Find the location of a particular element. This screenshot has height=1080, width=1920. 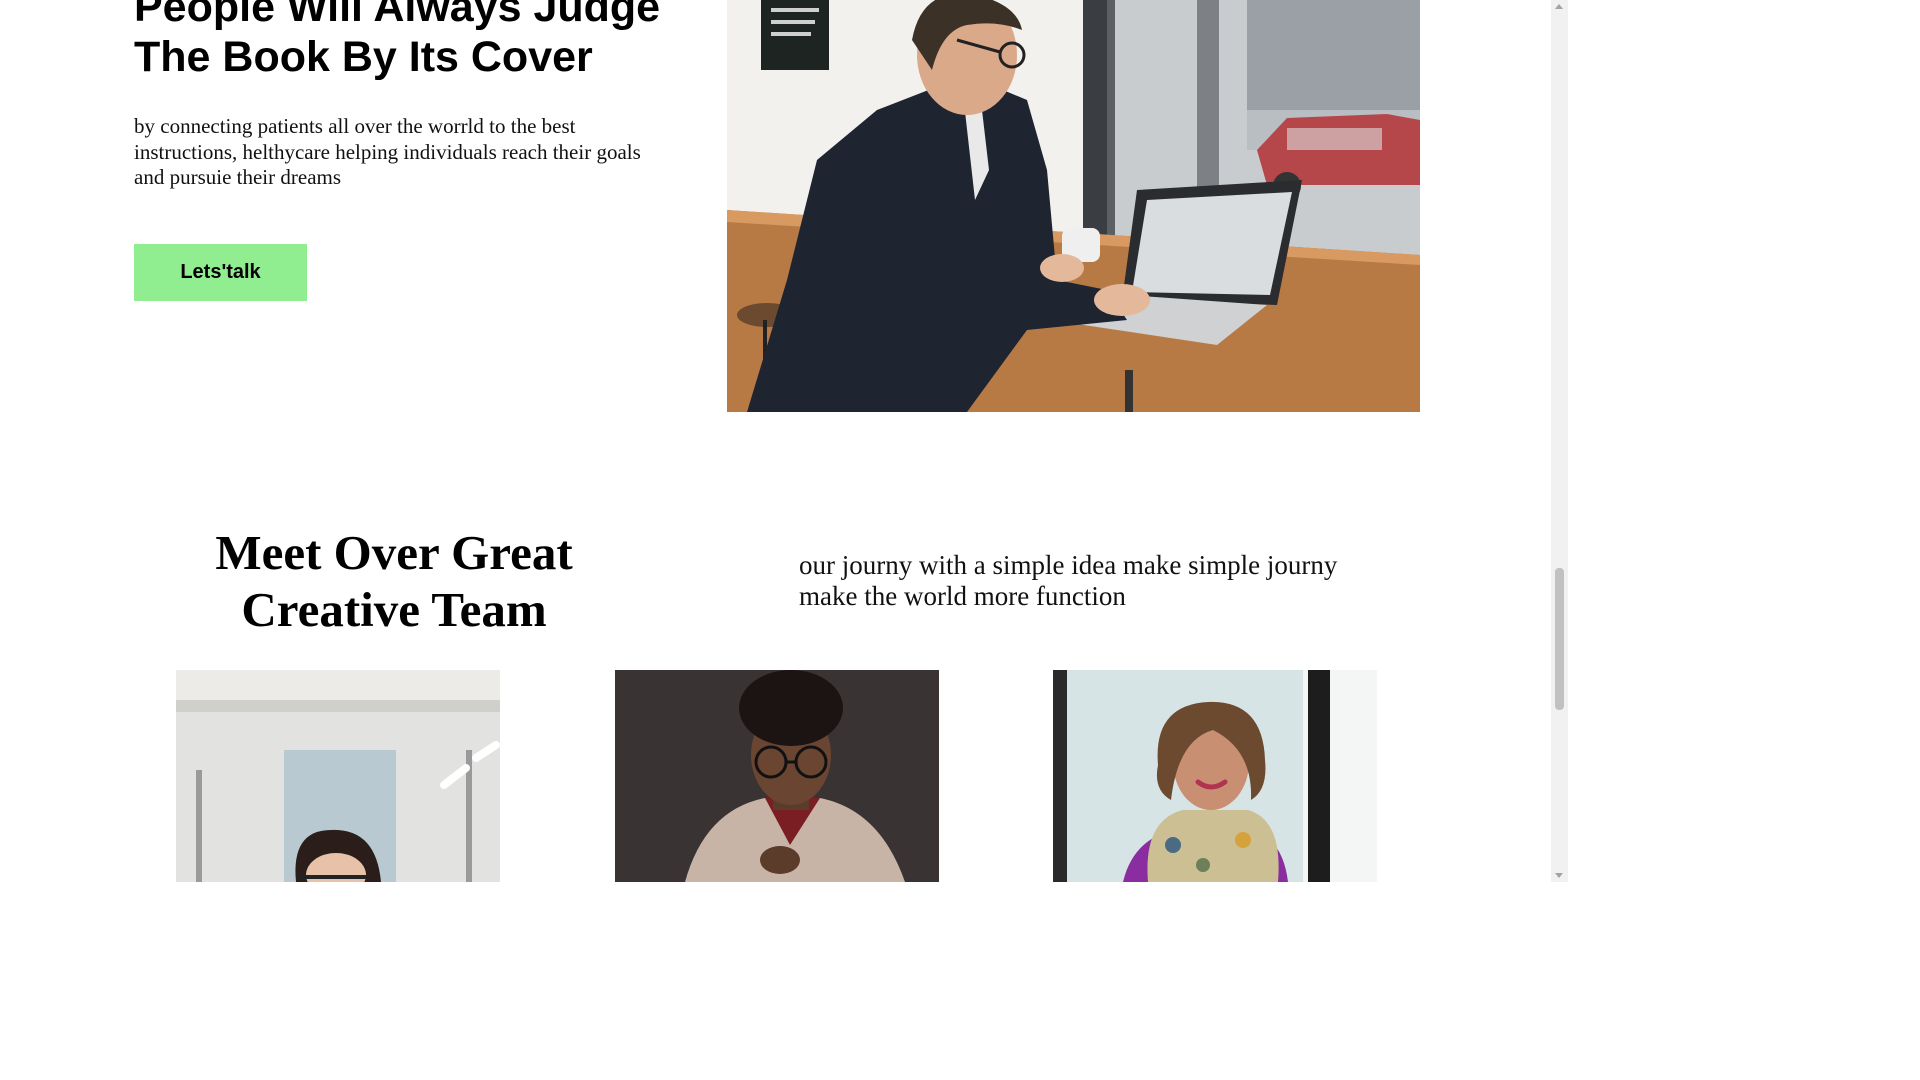

scroll-up-arrow-icon is located at coordinates (1559, 6).